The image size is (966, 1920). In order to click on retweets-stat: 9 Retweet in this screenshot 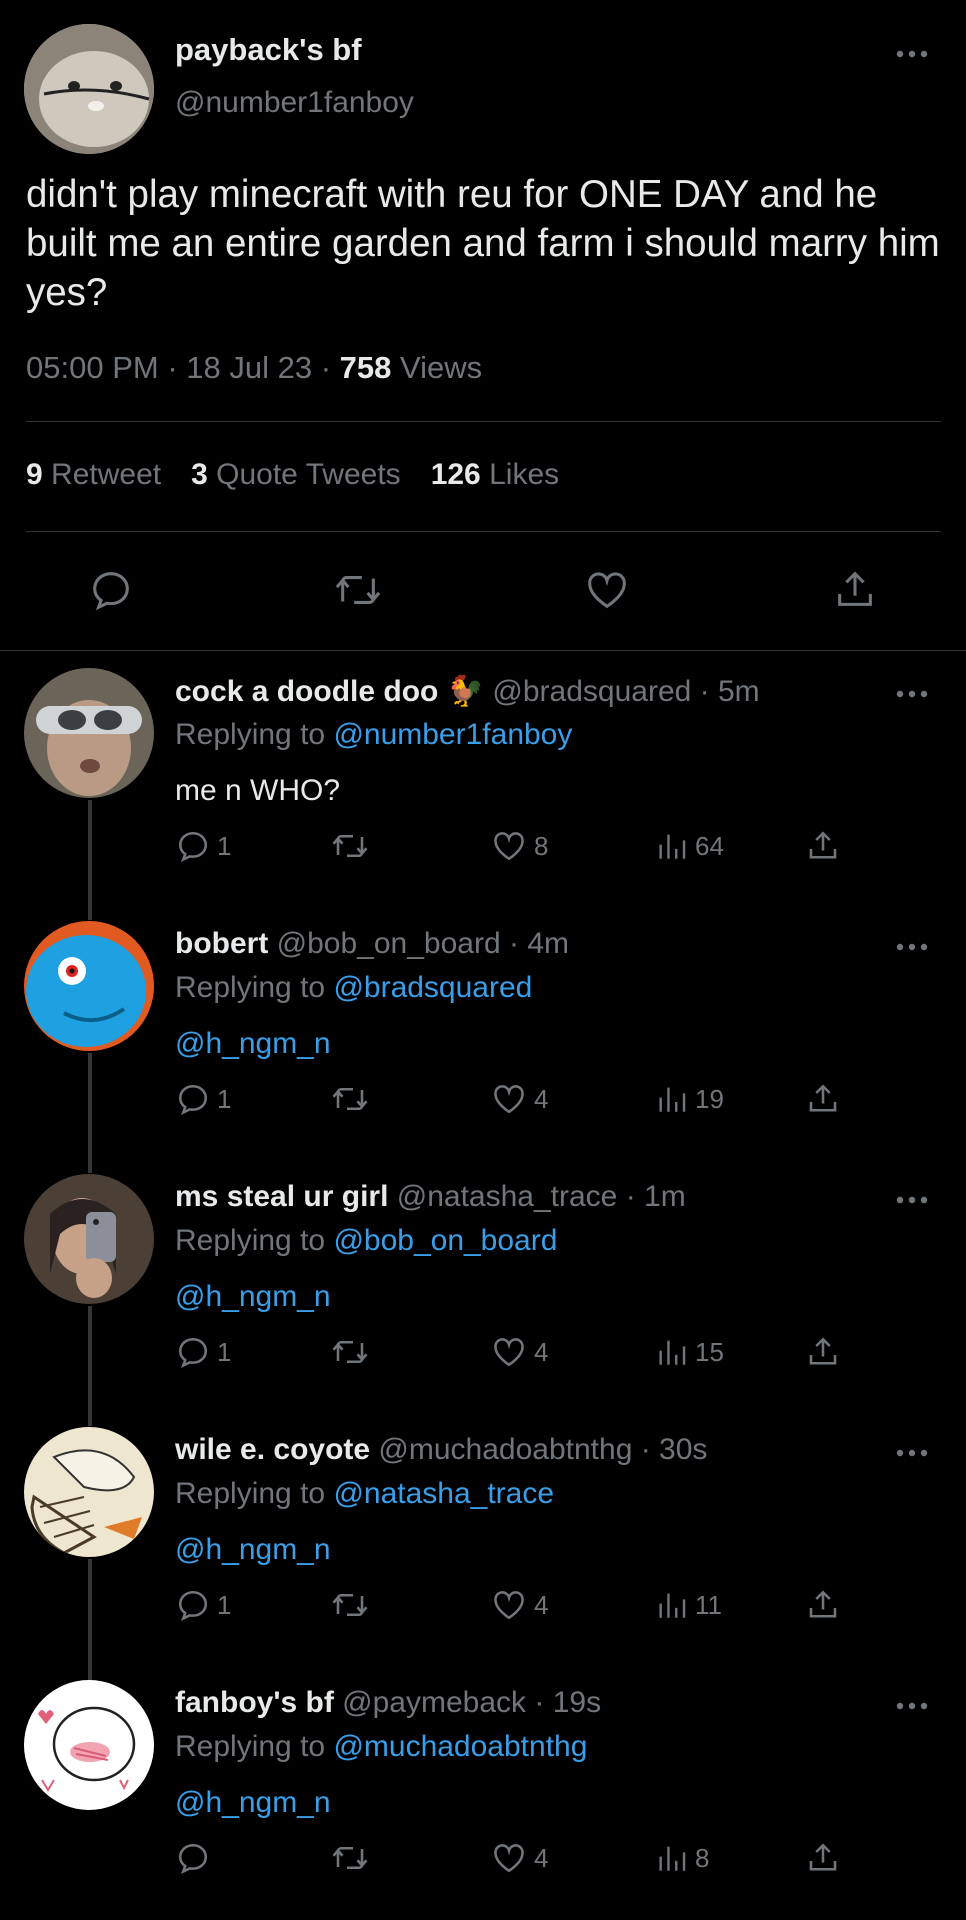, I will do `click(93, 474)`.